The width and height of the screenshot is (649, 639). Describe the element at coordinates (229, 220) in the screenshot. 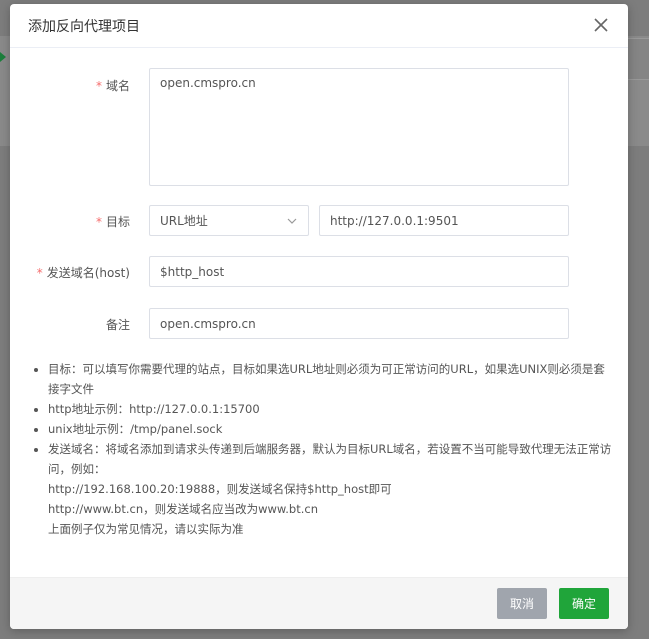

I see `target-type-select: URL地址` at that location.